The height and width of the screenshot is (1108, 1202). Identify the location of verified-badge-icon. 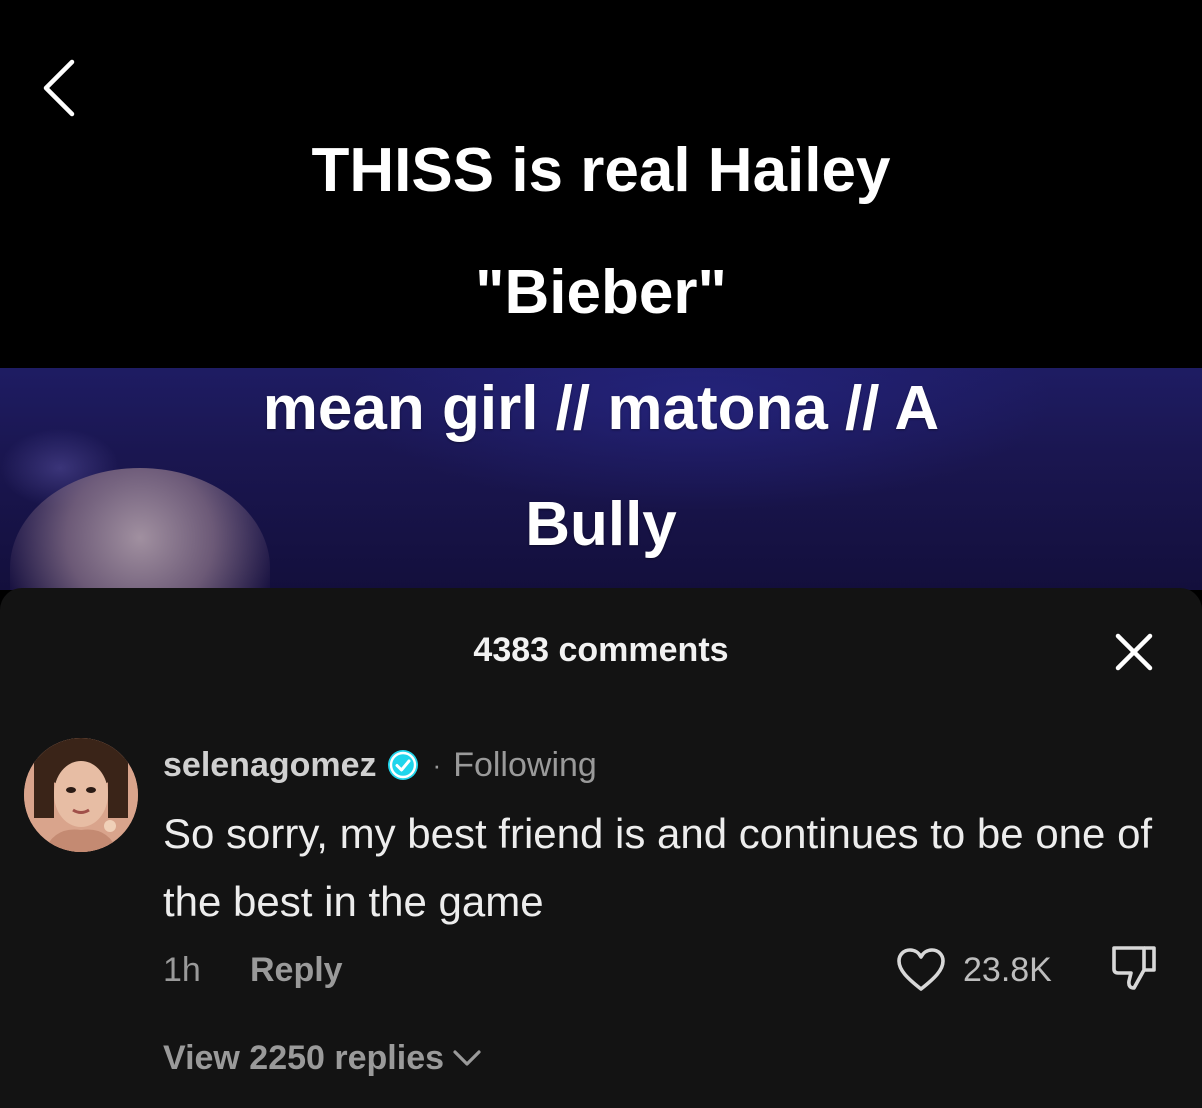
(402, 765).